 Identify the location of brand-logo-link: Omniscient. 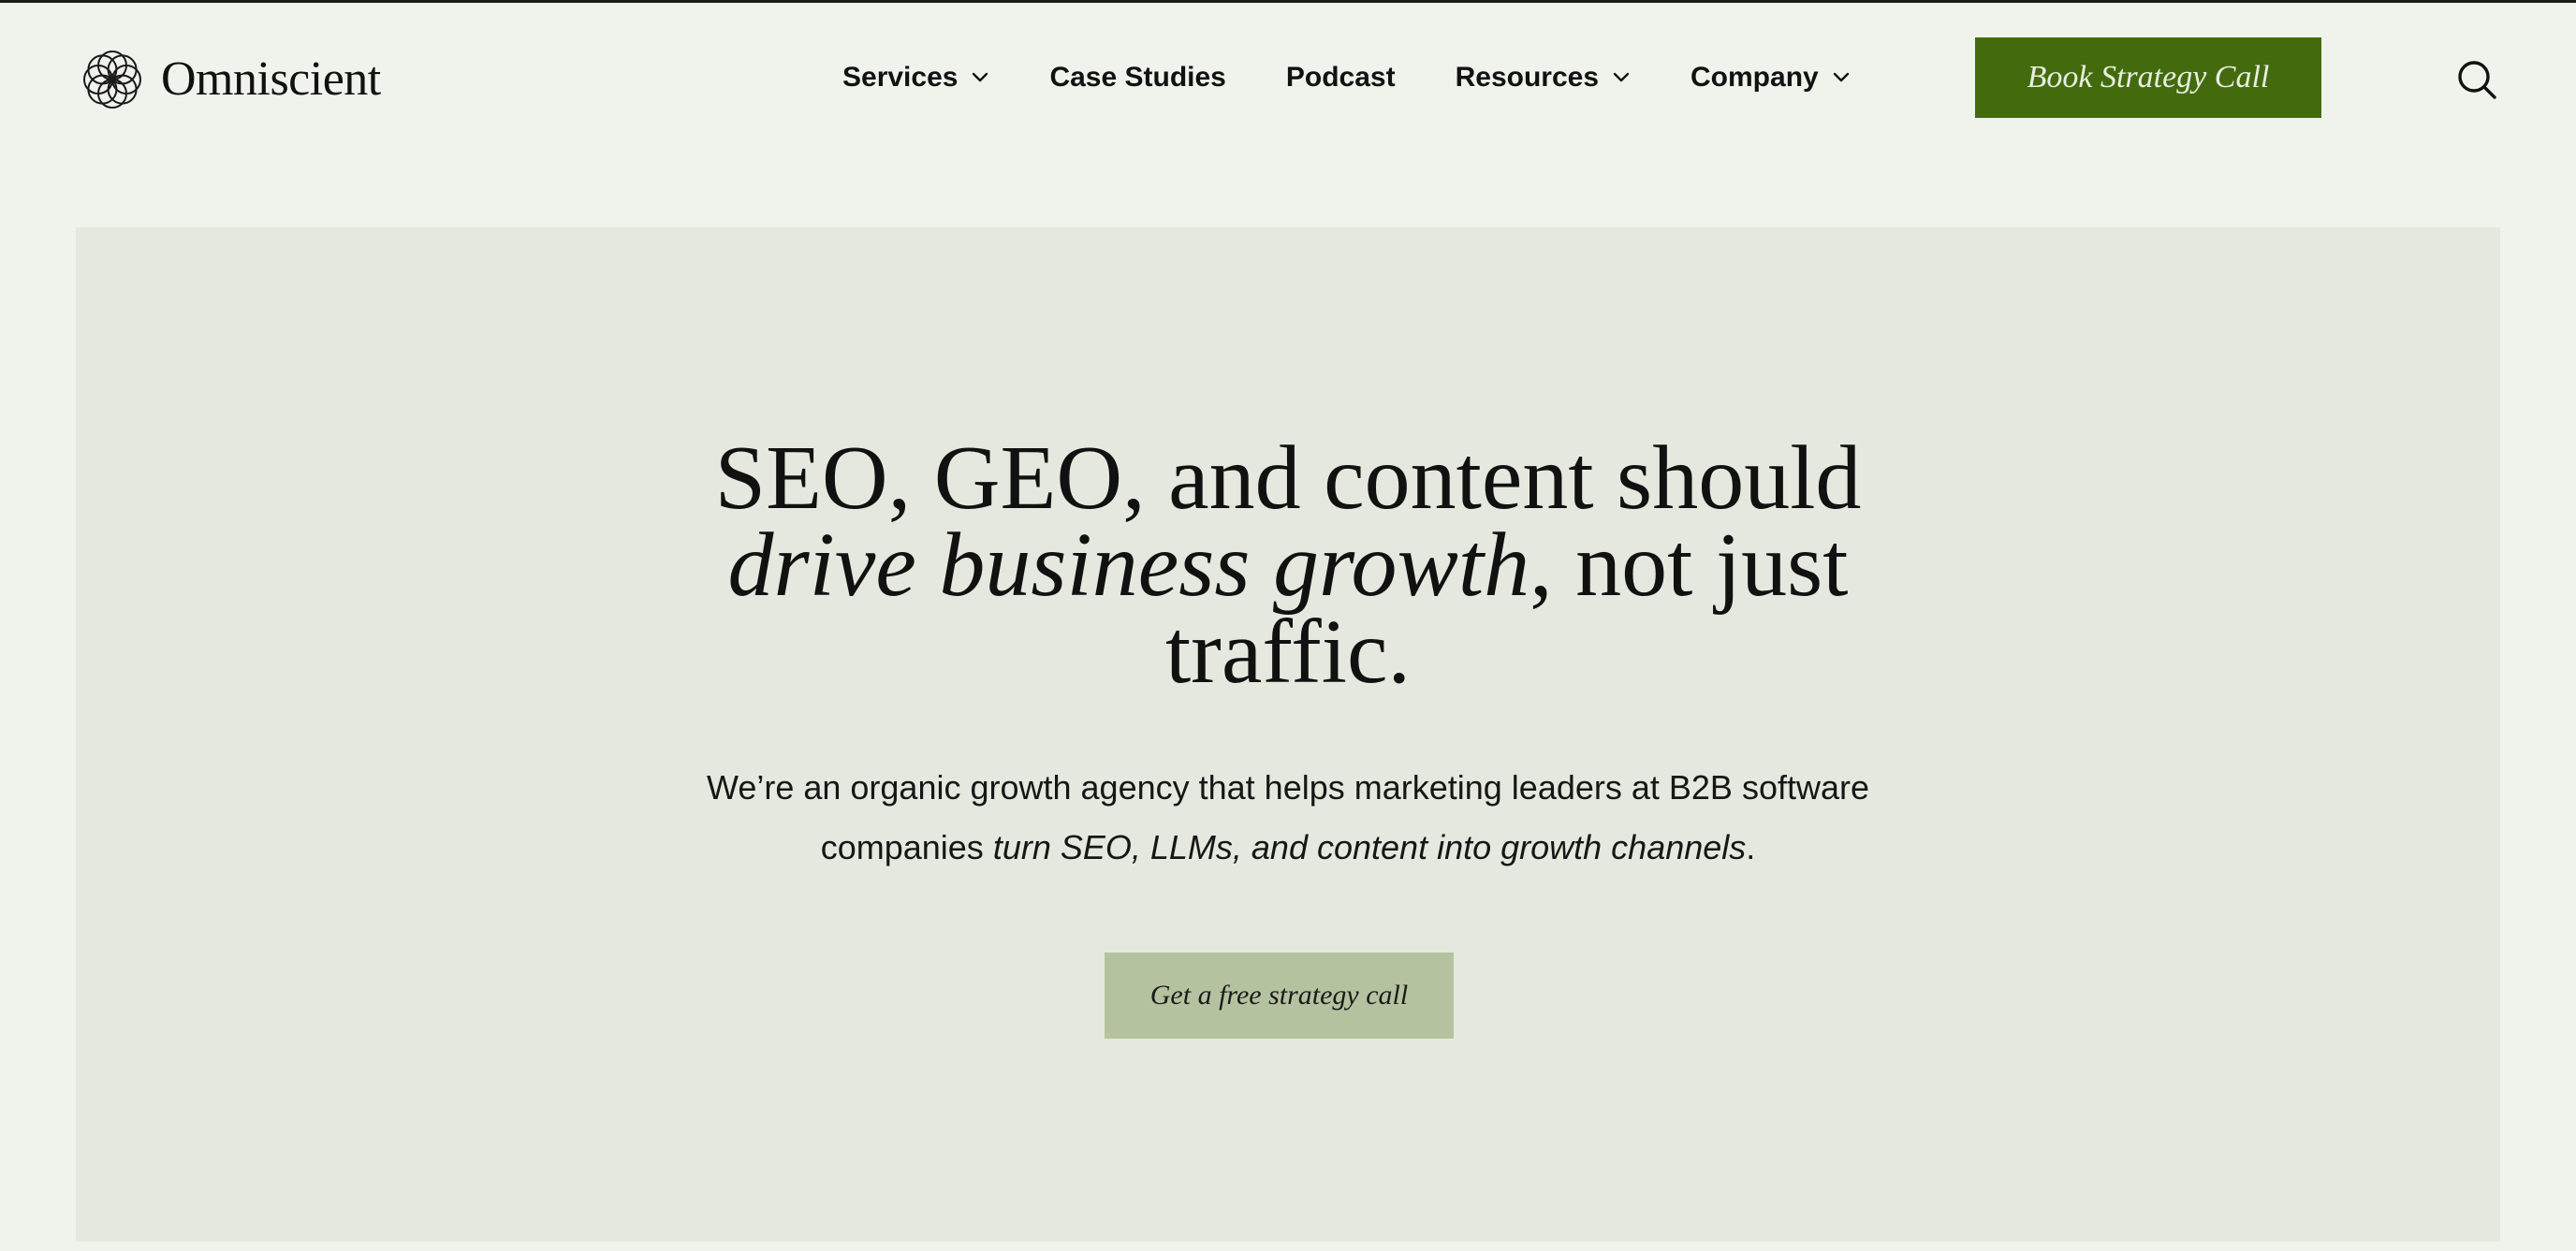
(230, 79).